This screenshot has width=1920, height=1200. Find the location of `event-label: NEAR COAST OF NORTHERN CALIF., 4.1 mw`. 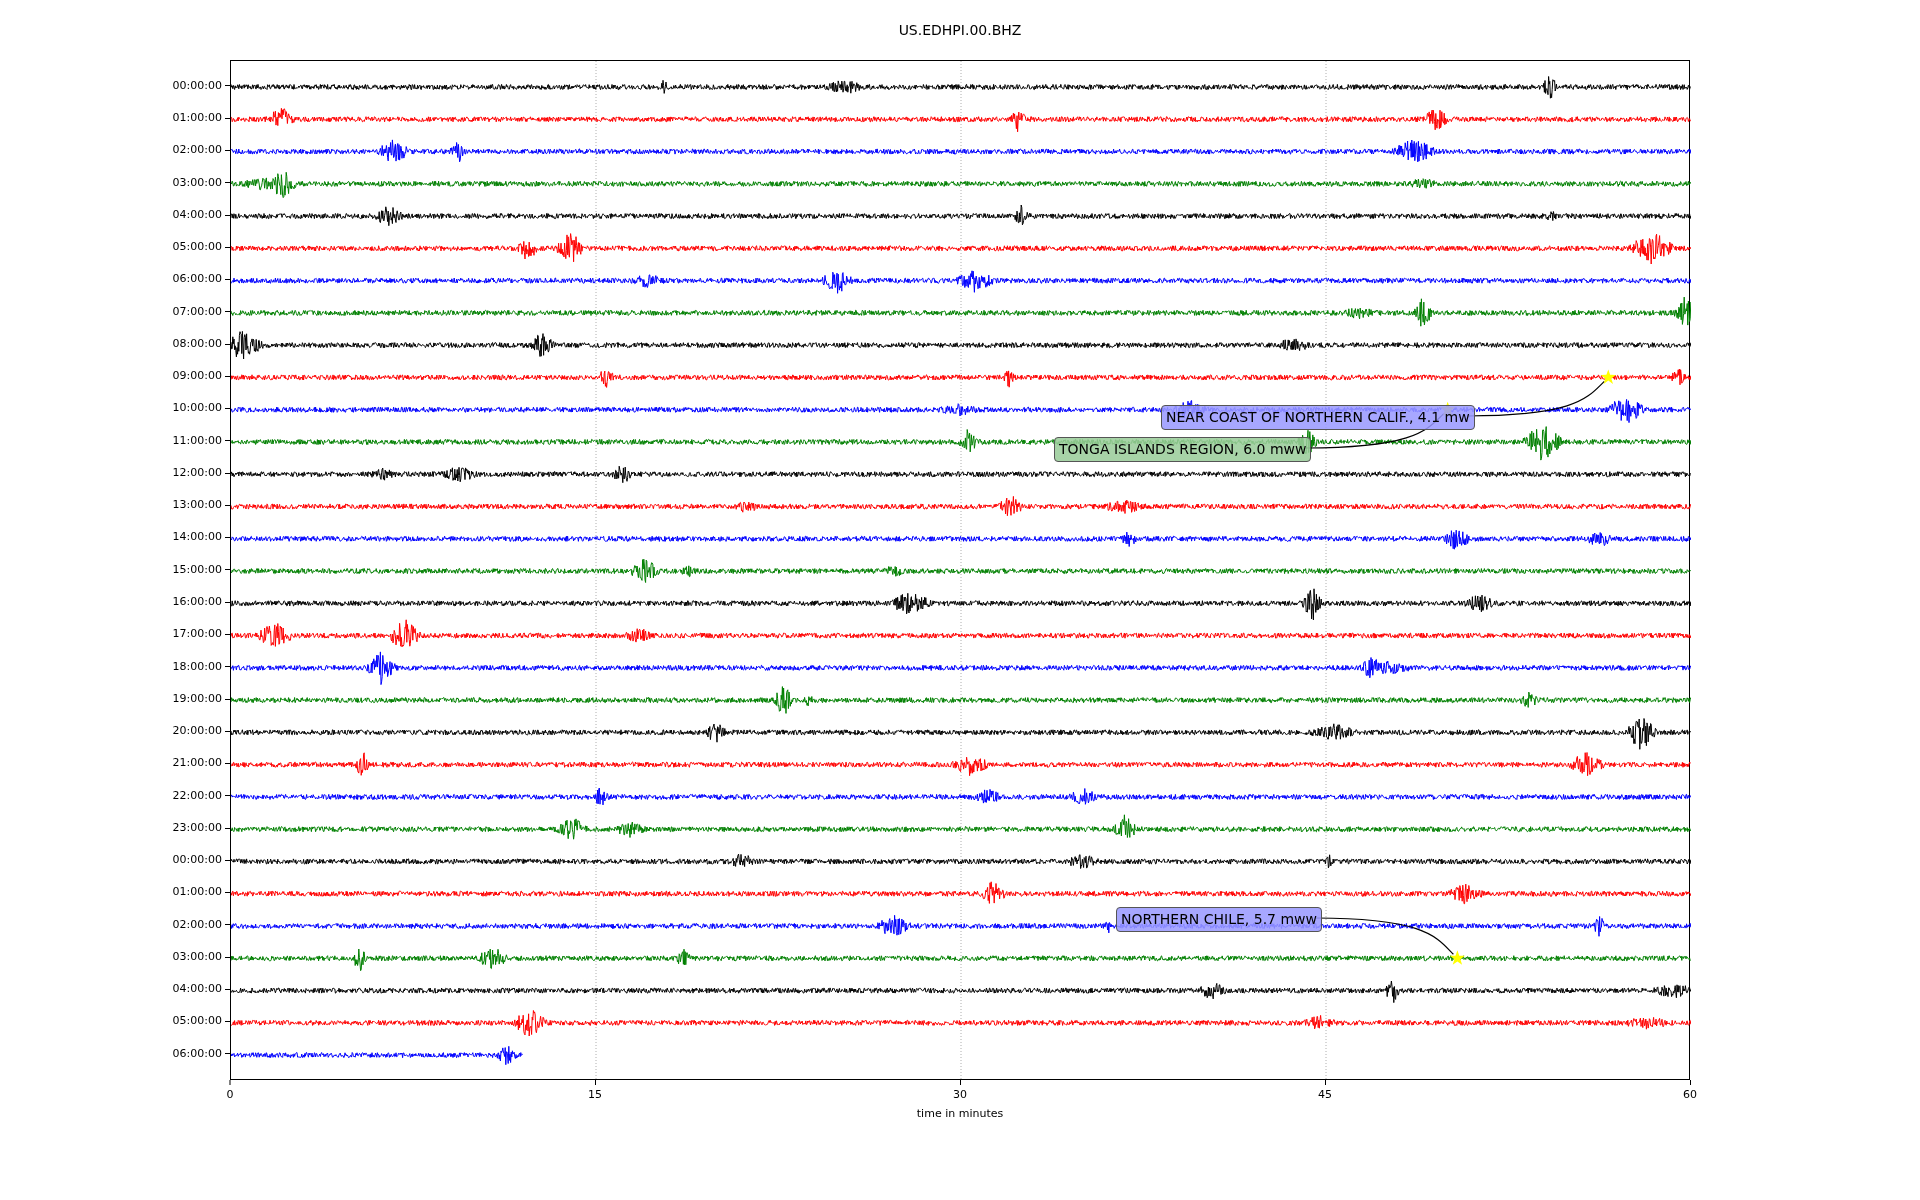

event-label: NEAR COAST OF NORTHERN CALIF., 4.1 mw is located at coordinates (1318, 417).